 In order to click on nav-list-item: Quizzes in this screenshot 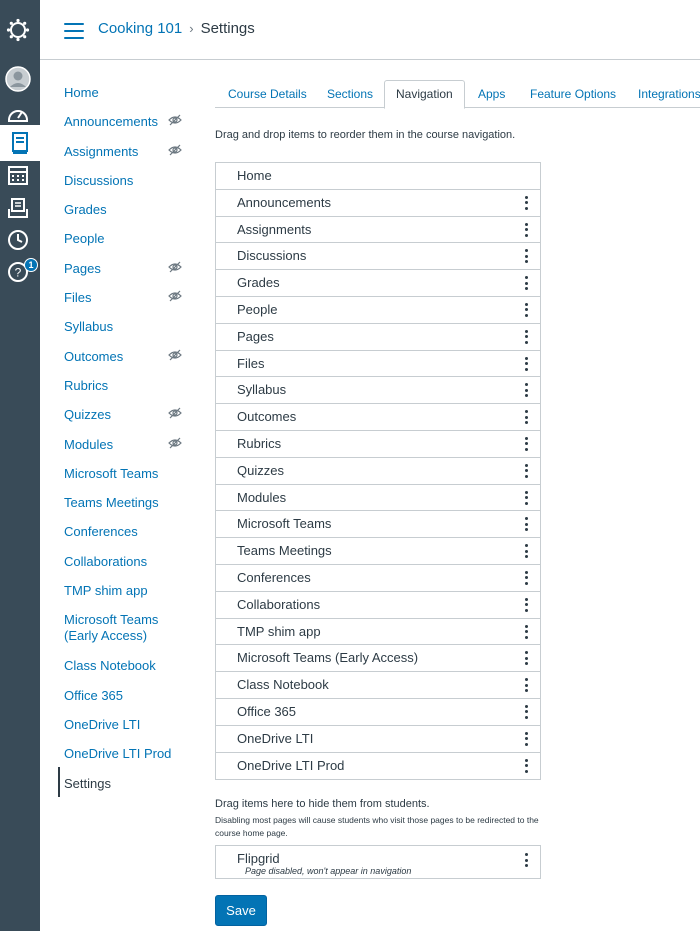, I will do `click(378, 471)`.